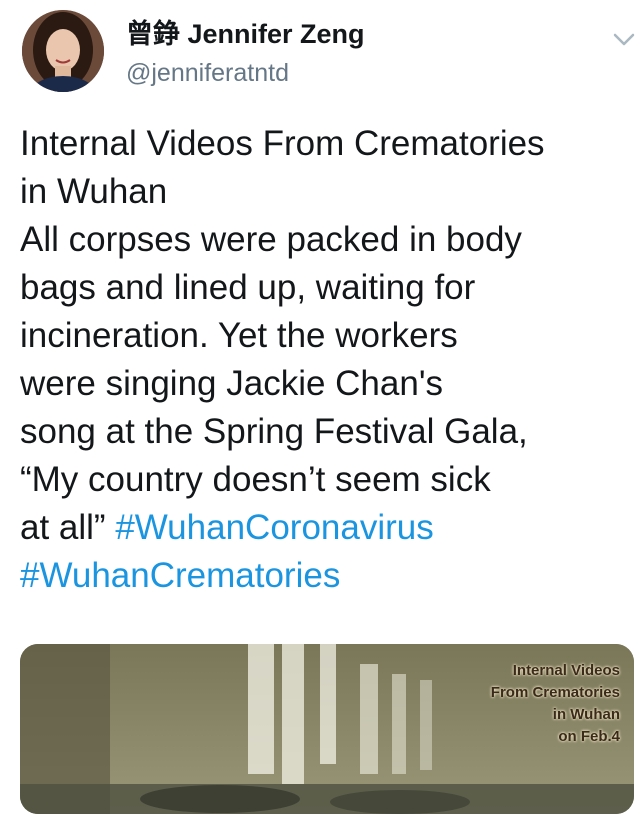 This screenshot has width=640, height=814. I want to click on author-names: 曾錚 Jennifer Zeng @jenniferatntd, so click(245, 54).